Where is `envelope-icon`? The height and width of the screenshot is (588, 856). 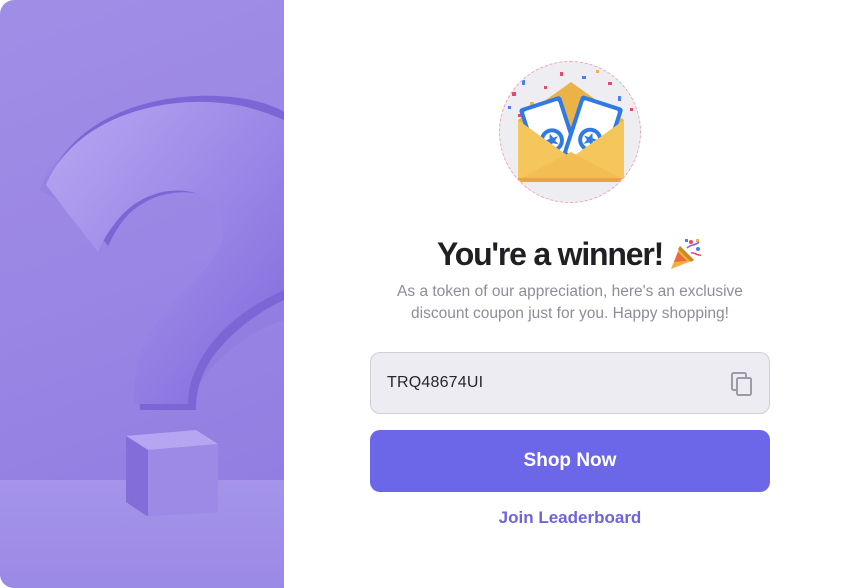 envelope-icon is located at coordinates (570, 126).